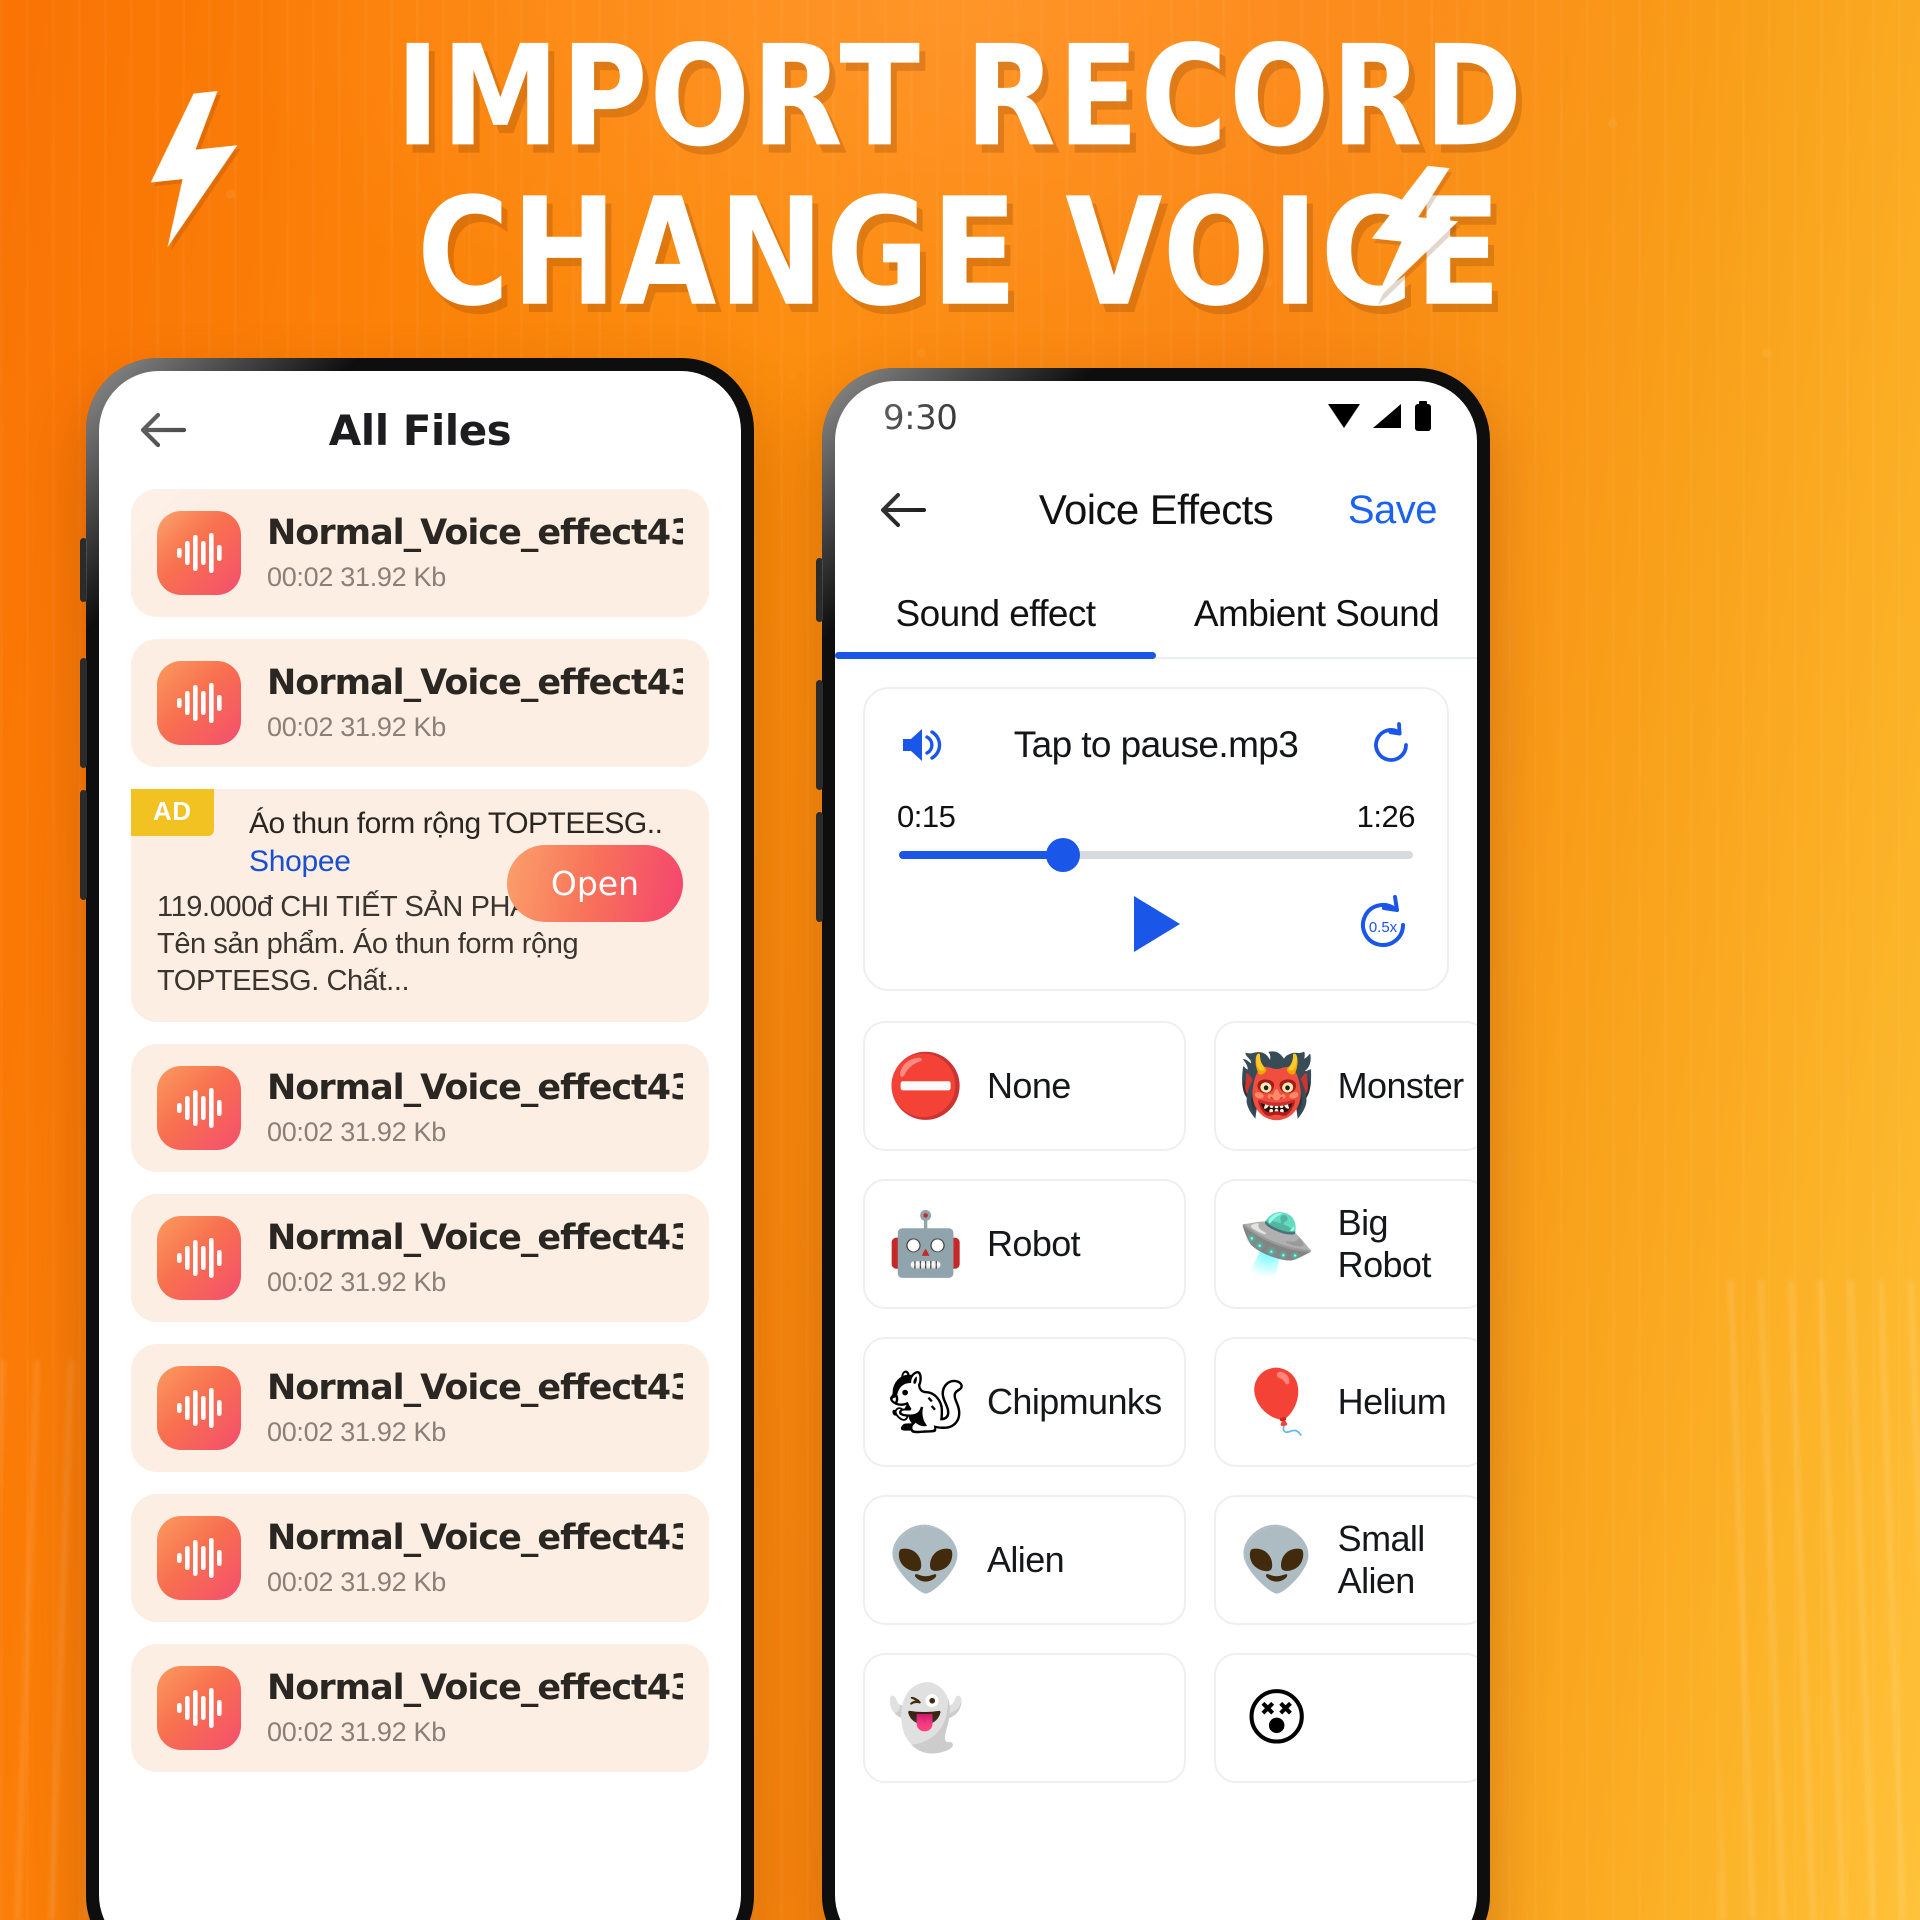 This screenshot has height=1920, width=1920. I want to click on headline-line-2: CHANGE VOICE, so click(960, 253).